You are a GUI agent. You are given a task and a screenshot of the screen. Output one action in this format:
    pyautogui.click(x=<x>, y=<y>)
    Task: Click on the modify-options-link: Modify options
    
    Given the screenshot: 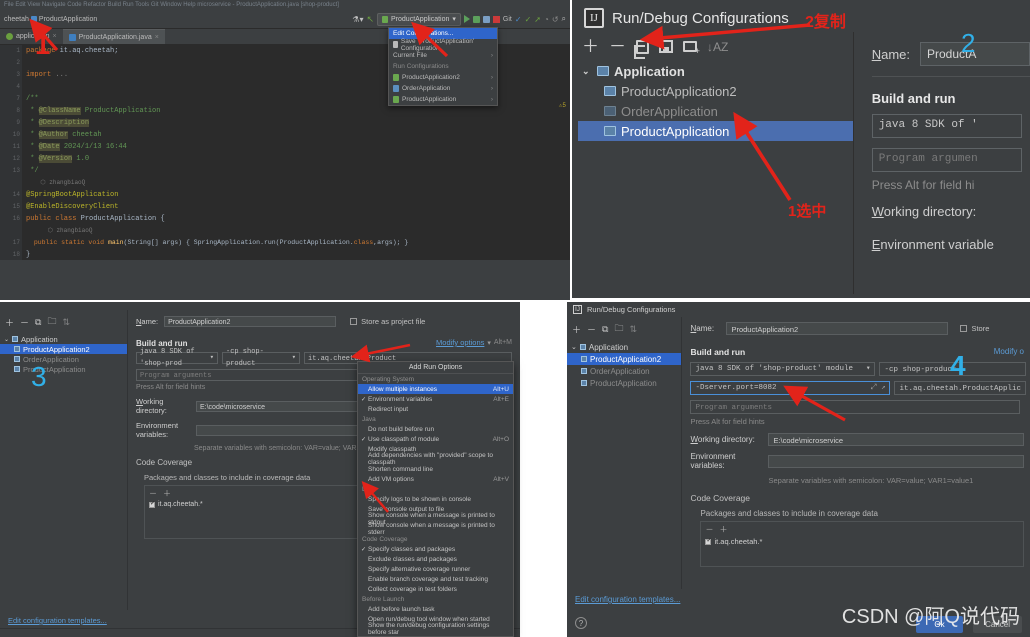 What is the action you would take?
    pyautogui.click(x=460, y=342)
    